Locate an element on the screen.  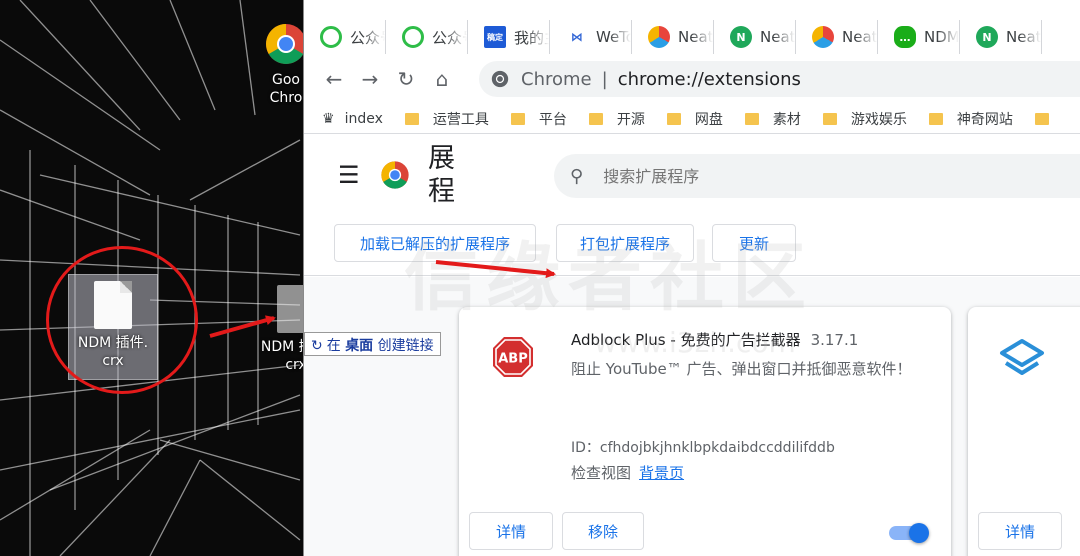
hamburger-menu-icon: ☰ is located at coordinates (353, 175).